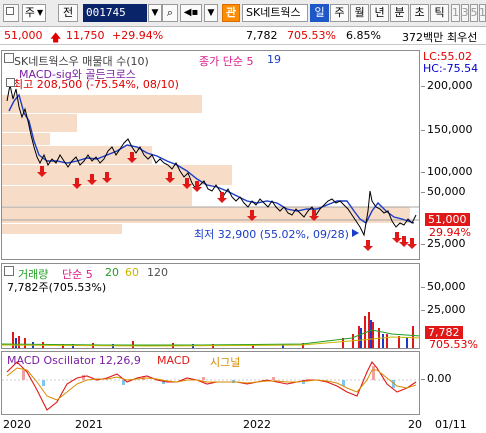  Describe the element at coordinates (311, 35) in the screenshot. I see `volume-ratio: 705.53%` at that location.